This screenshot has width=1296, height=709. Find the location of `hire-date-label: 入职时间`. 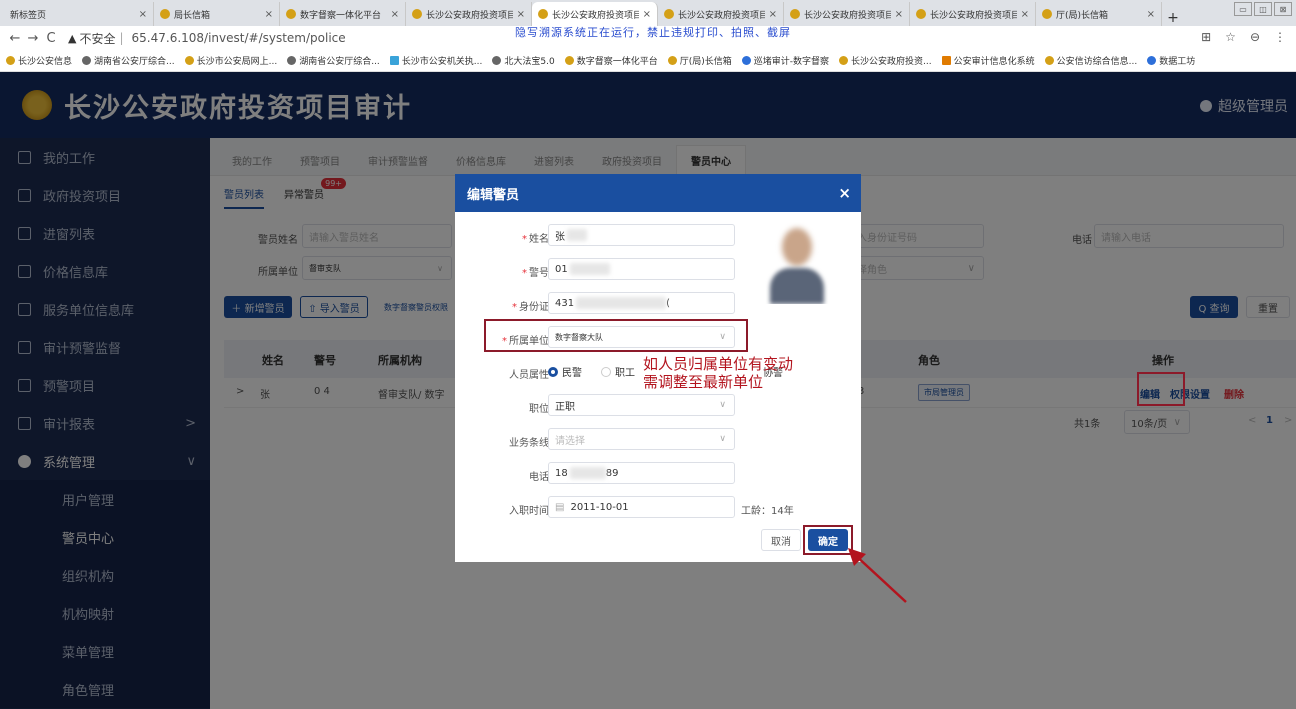

hire-date-label: 入职时间 is located at coordinates (529, 511).